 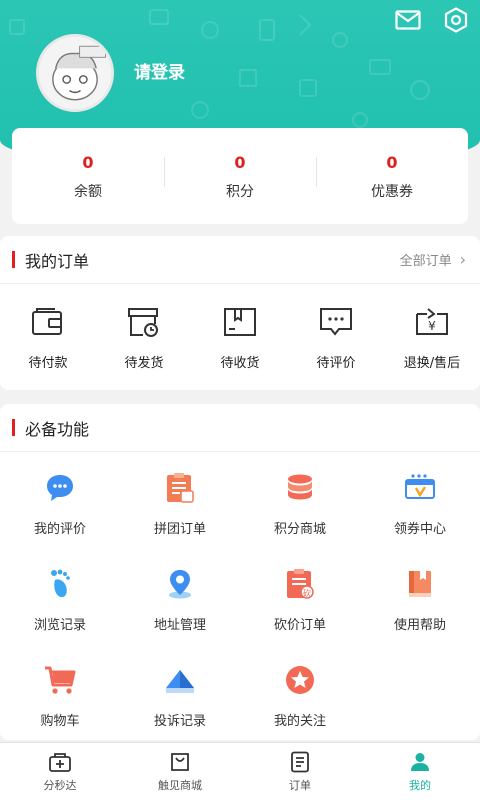 I want to click on func-label: 浏览记录, so click(x=59, y=625).